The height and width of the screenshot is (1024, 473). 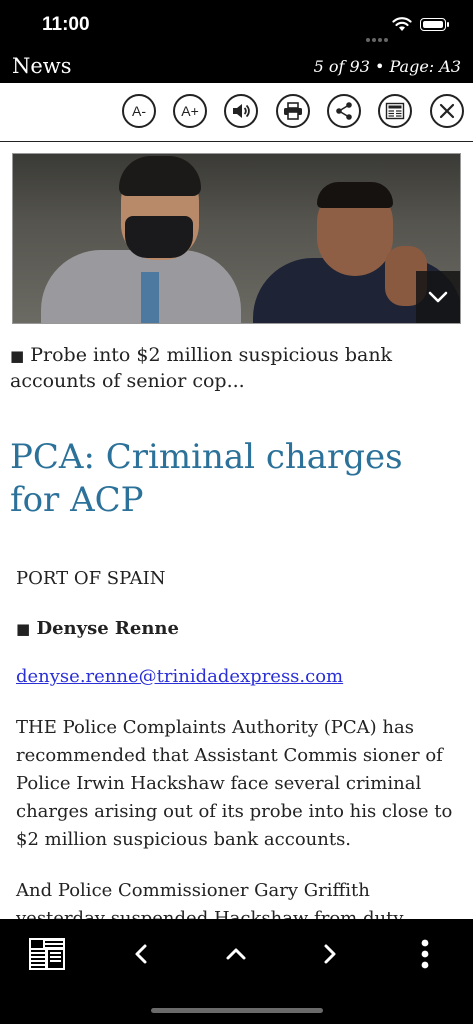 I want to click on article-headline: PCA: Criminal charges for ACP, so click(x=206, y=478).